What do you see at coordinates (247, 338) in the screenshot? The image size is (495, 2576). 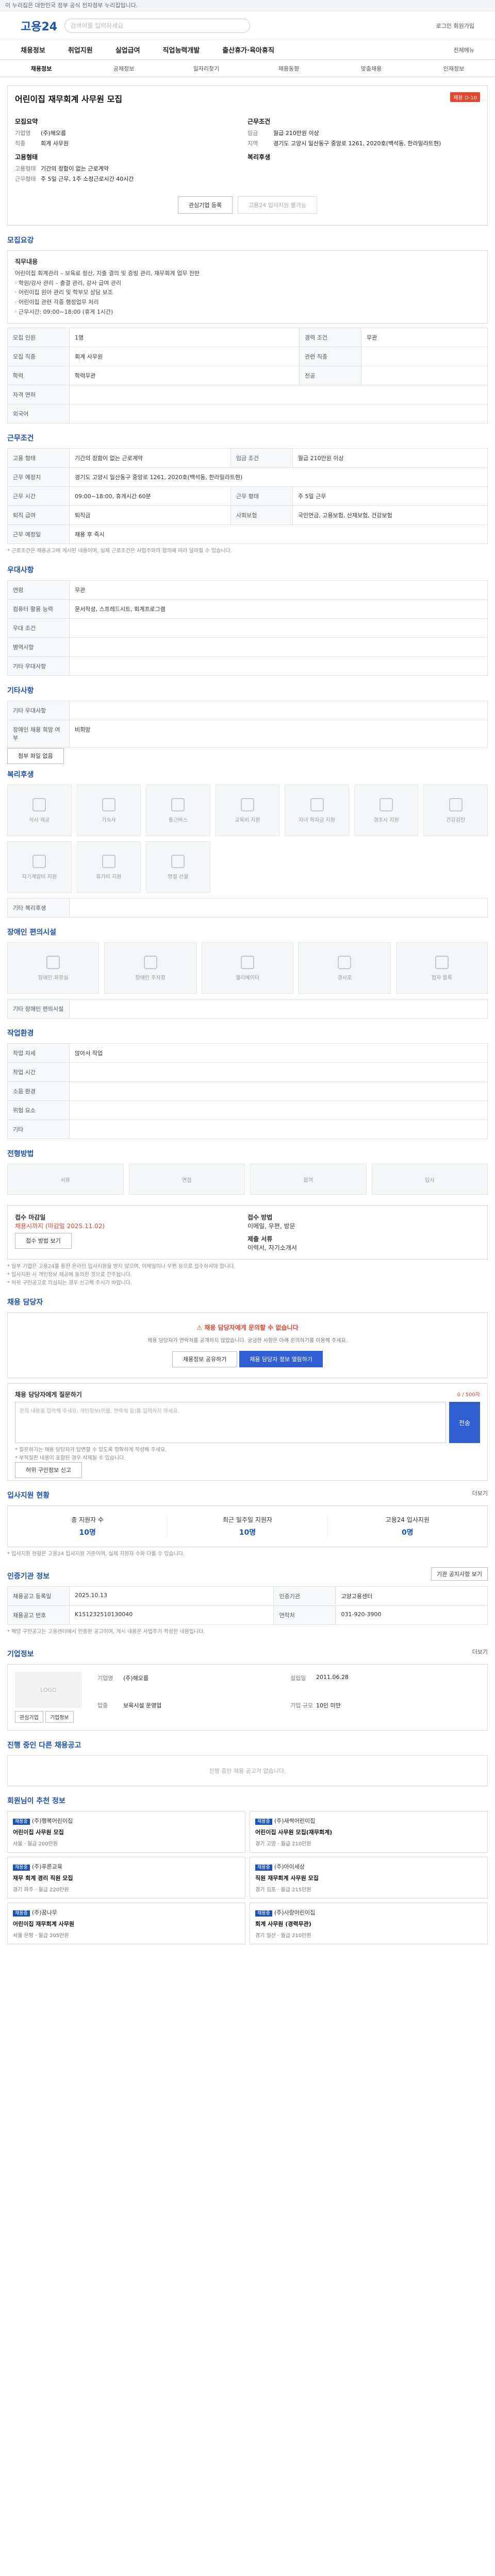 I see `table-row: 모집 인원 1명 경력 조건 무관` at bounding box center [247, 338].